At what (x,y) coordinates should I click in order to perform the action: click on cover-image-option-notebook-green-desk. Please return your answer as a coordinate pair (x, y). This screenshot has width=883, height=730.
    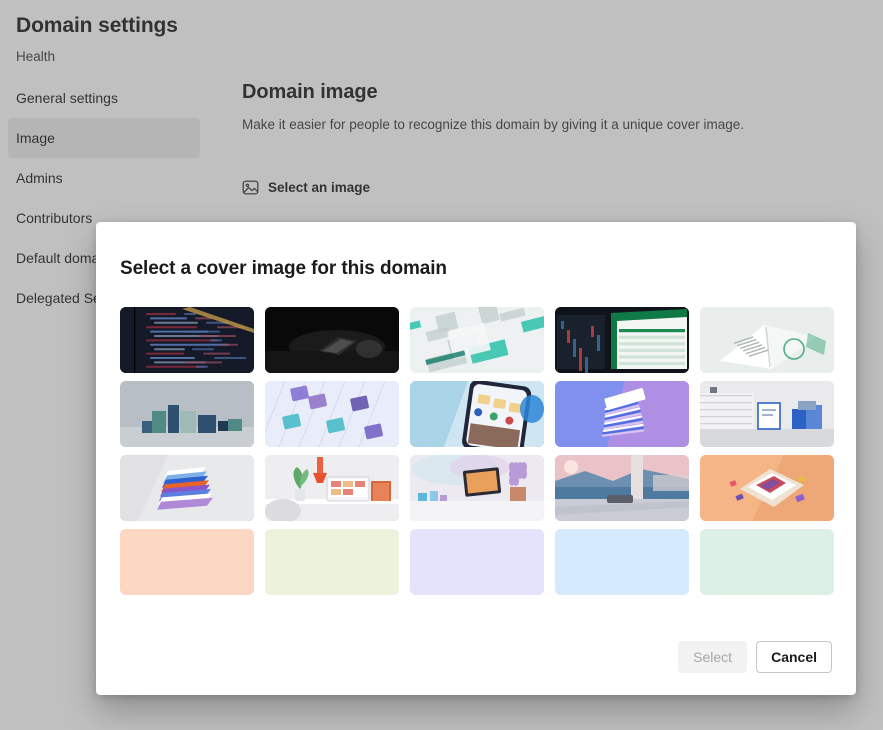
    Looking at the image, I should click on (767, 340).